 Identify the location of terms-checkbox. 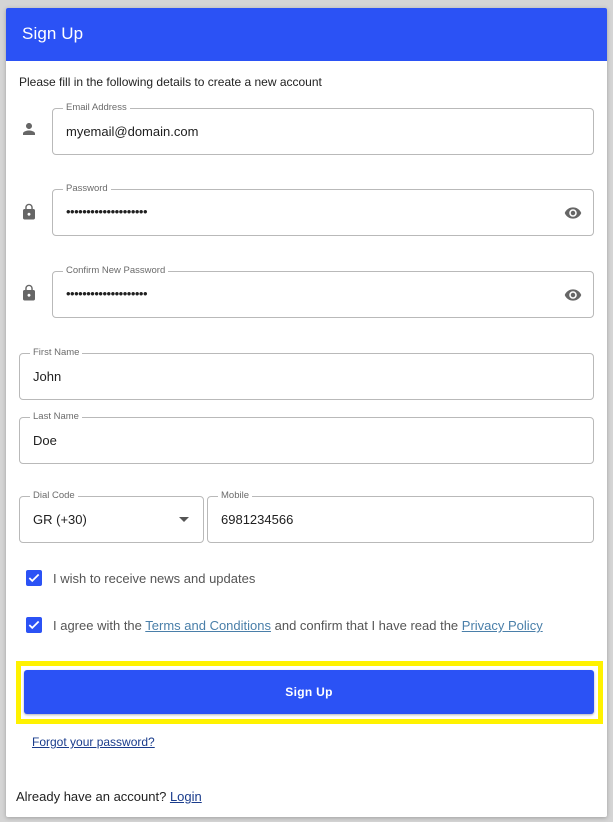
(34, 625).